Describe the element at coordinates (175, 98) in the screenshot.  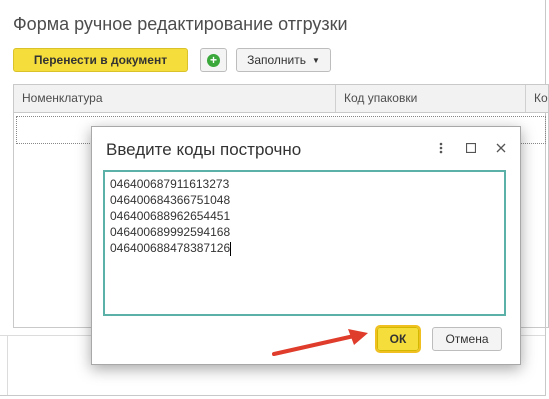
I see `column-header-nomenclature: Номенклатура` at that location.